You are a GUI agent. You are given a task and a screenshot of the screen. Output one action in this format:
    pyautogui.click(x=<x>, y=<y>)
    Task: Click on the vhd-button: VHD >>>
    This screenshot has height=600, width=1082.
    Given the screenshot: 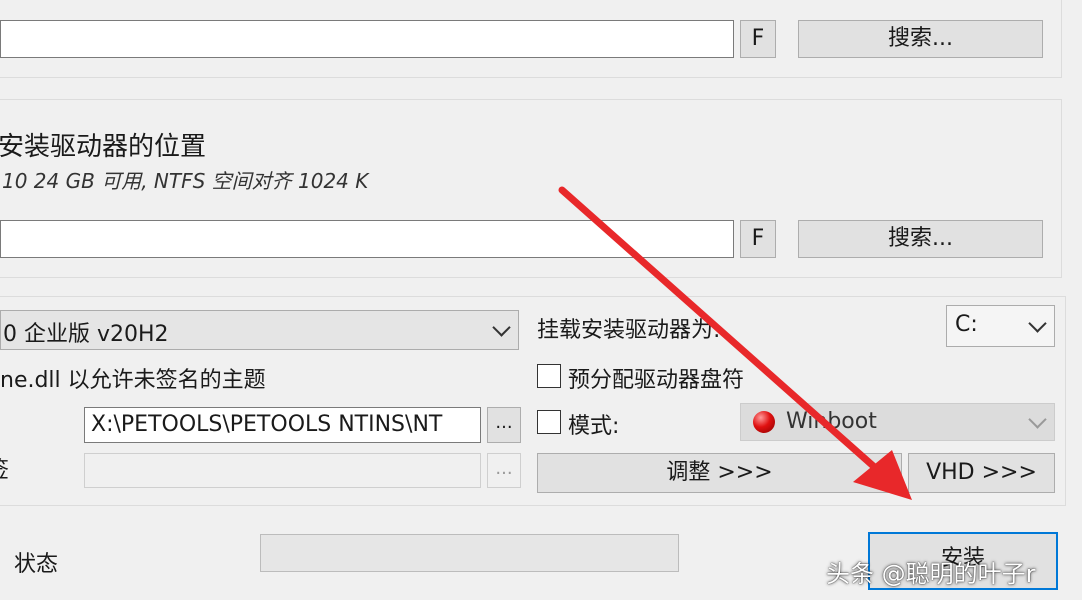 What is the action you would take?
    pyautogui.click(x=981, y=473)
    